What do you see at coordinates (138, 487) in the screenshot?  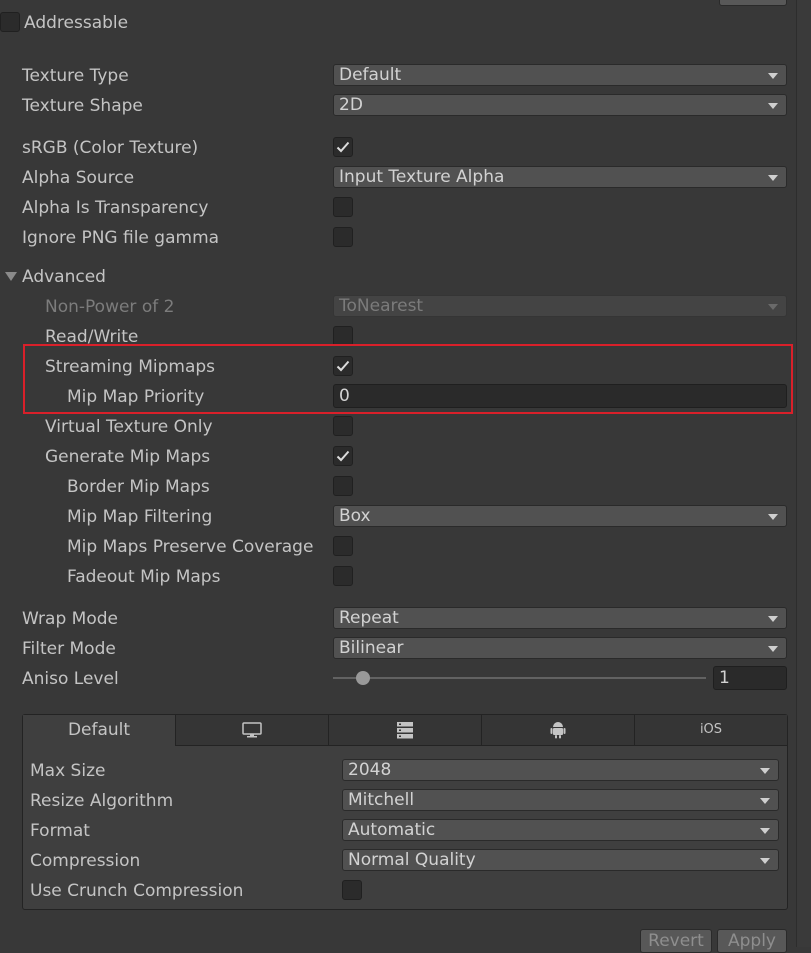 I see `border-mip-maps-label: Border Mip Maps` at bounding box center [138, 487].